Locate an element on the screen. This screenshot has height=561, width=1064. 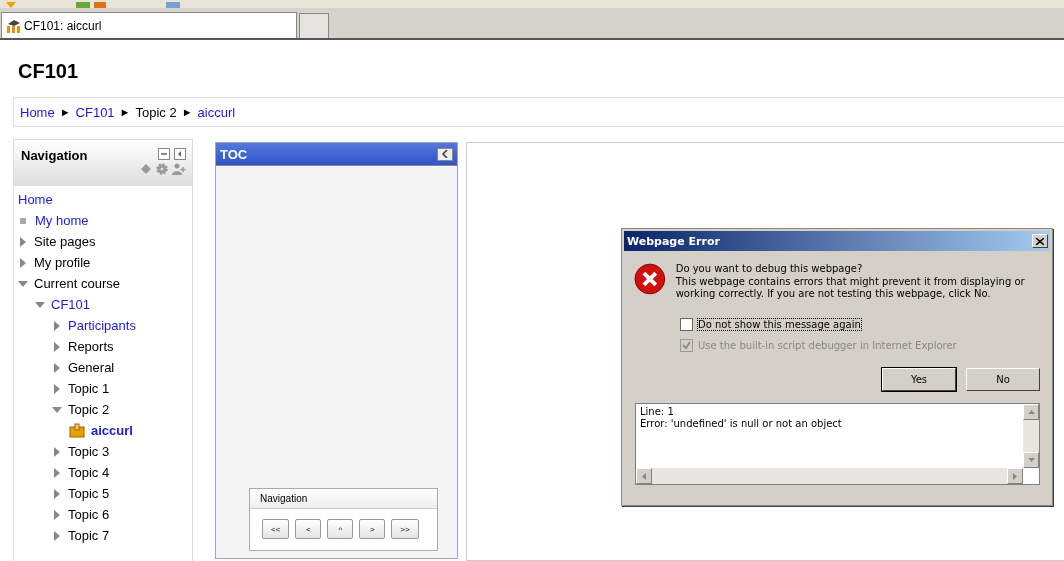
chevron-left-icon is located at coordinates (445, 154).